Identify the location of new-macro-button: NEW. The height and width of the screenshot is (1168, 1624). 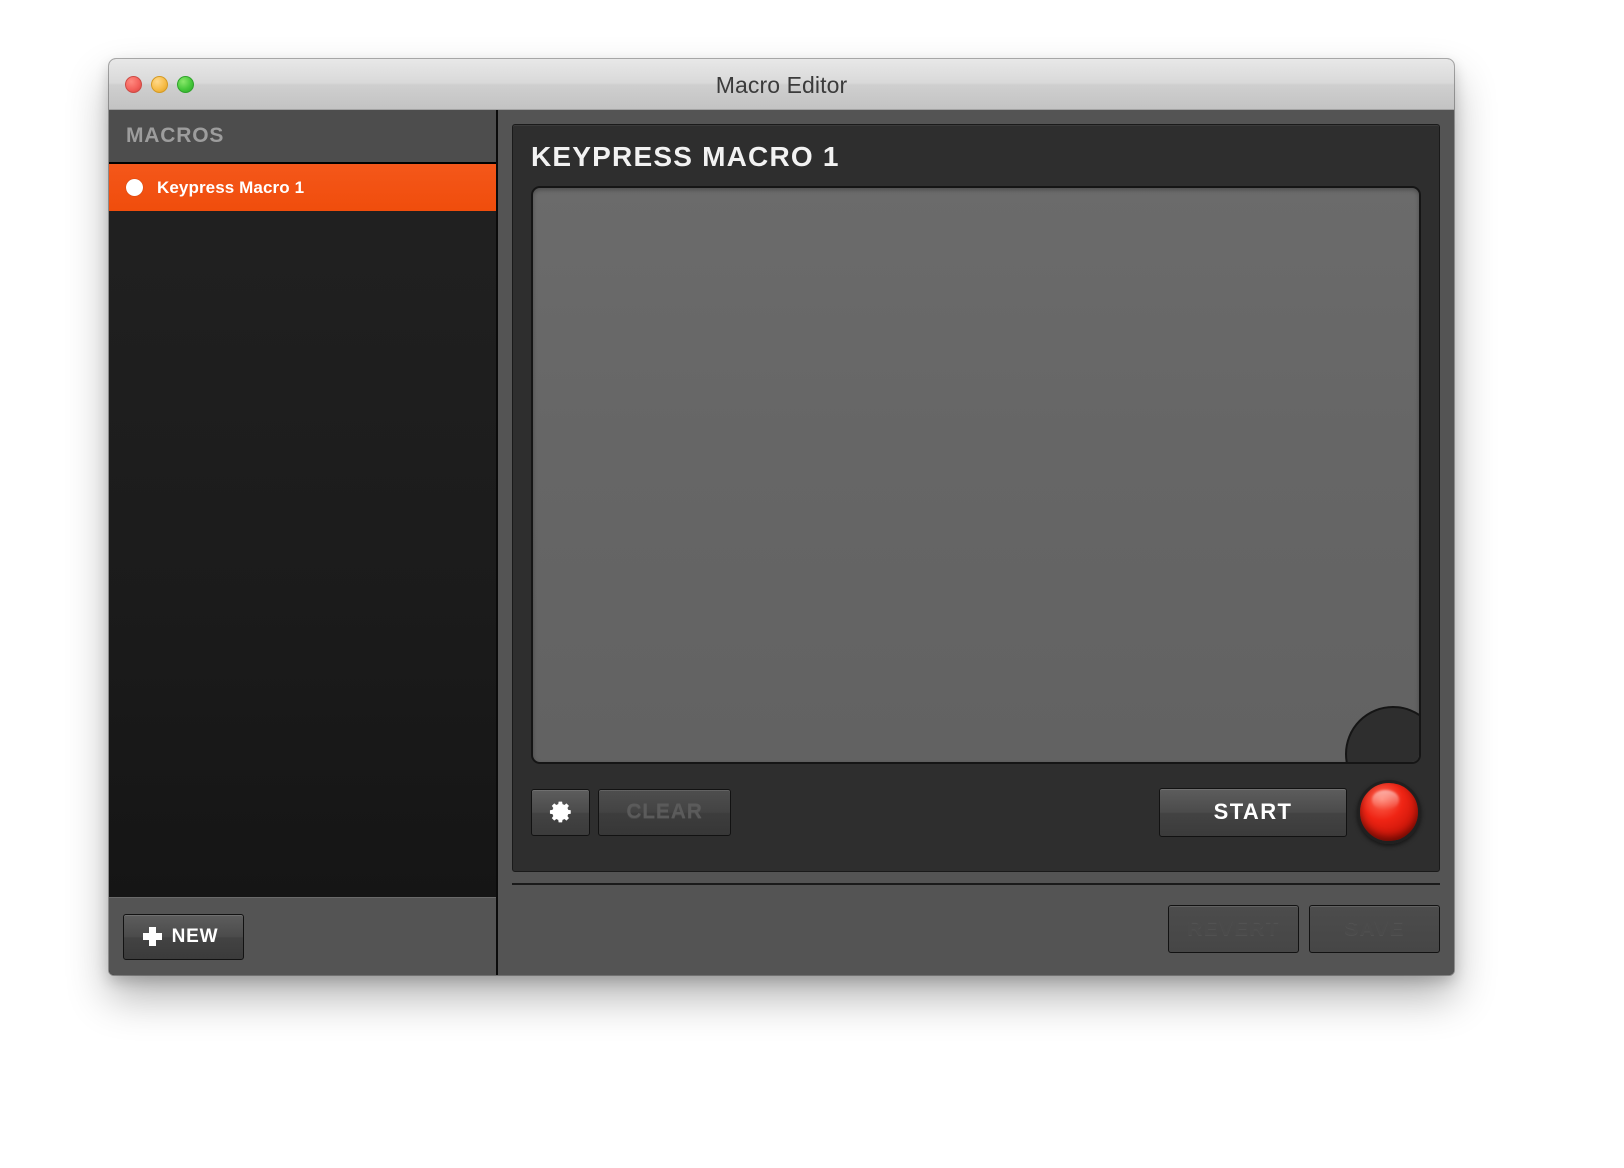
(183, 936).